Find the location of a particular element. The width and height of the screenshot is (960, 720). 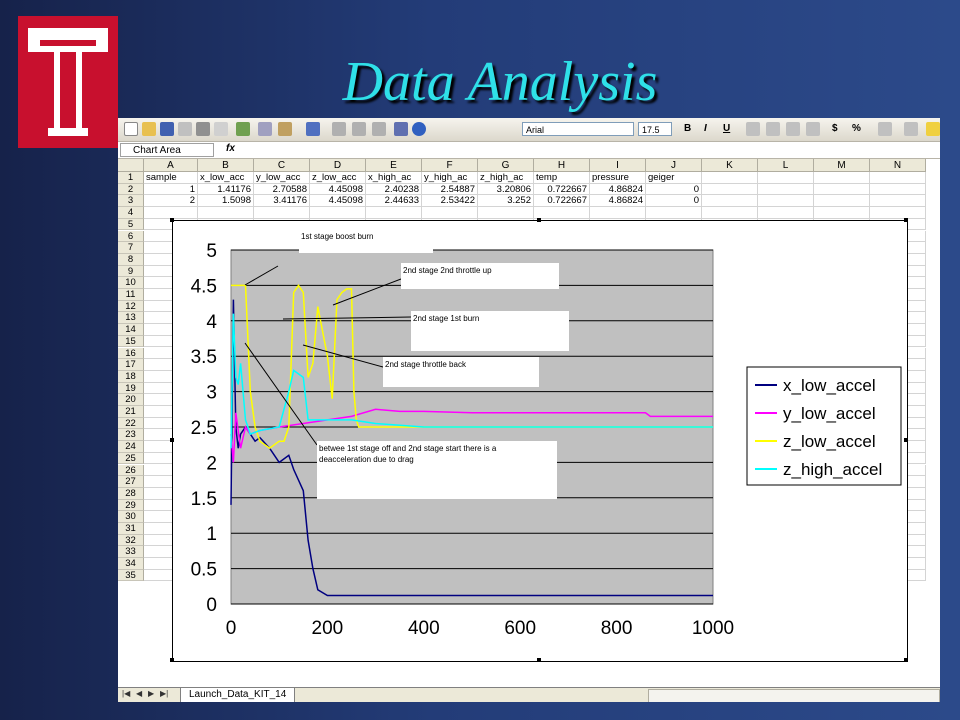

column-header: J is located at coordinates (674, 165).